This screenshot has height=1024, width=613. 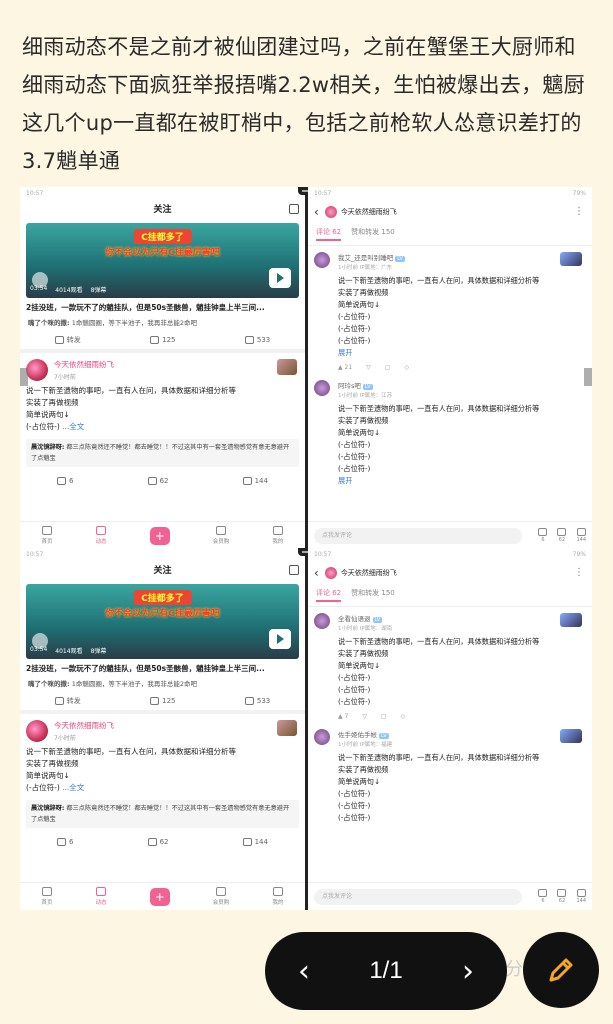 What do you see at coordinates (468, 971) in the screenshot?
I see `next-image-button: ›` at bounding box center [468, 971].